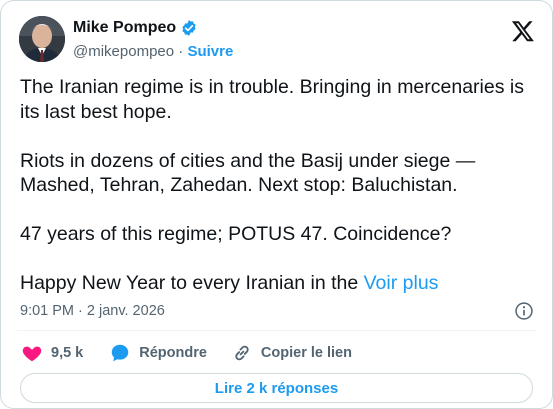 The width and height of the screenshot is (553, 409). I want to click on copy-link-label: Copier le lien, so click(306, 353).